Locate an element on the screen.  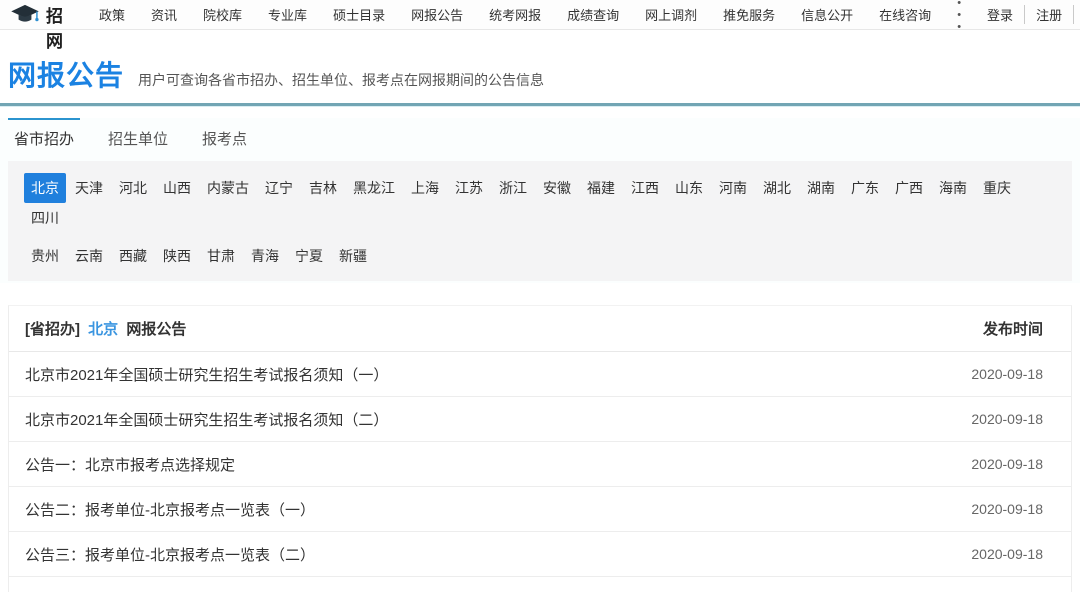
announcement-title-link: 公告二：报考单位-北京报考点一览表（一） is located at coordinates (170, 509).